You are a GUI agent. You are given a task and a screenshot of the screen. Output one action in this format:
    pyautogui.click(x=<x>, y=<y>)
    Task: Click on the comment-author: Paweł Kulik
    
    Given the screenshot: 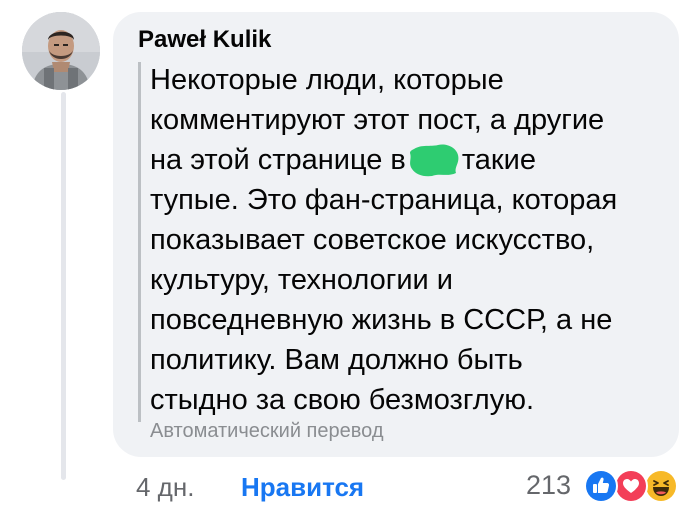 What is the action you would take?
    pyautogui.click(x=204, y=40)
    